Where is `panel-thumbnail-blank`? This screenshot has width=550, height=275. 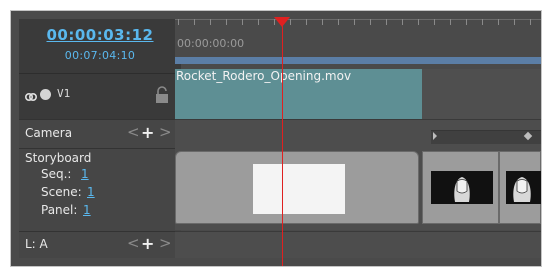 panel-thumbnail-blank is located at coordinates (299, 189).